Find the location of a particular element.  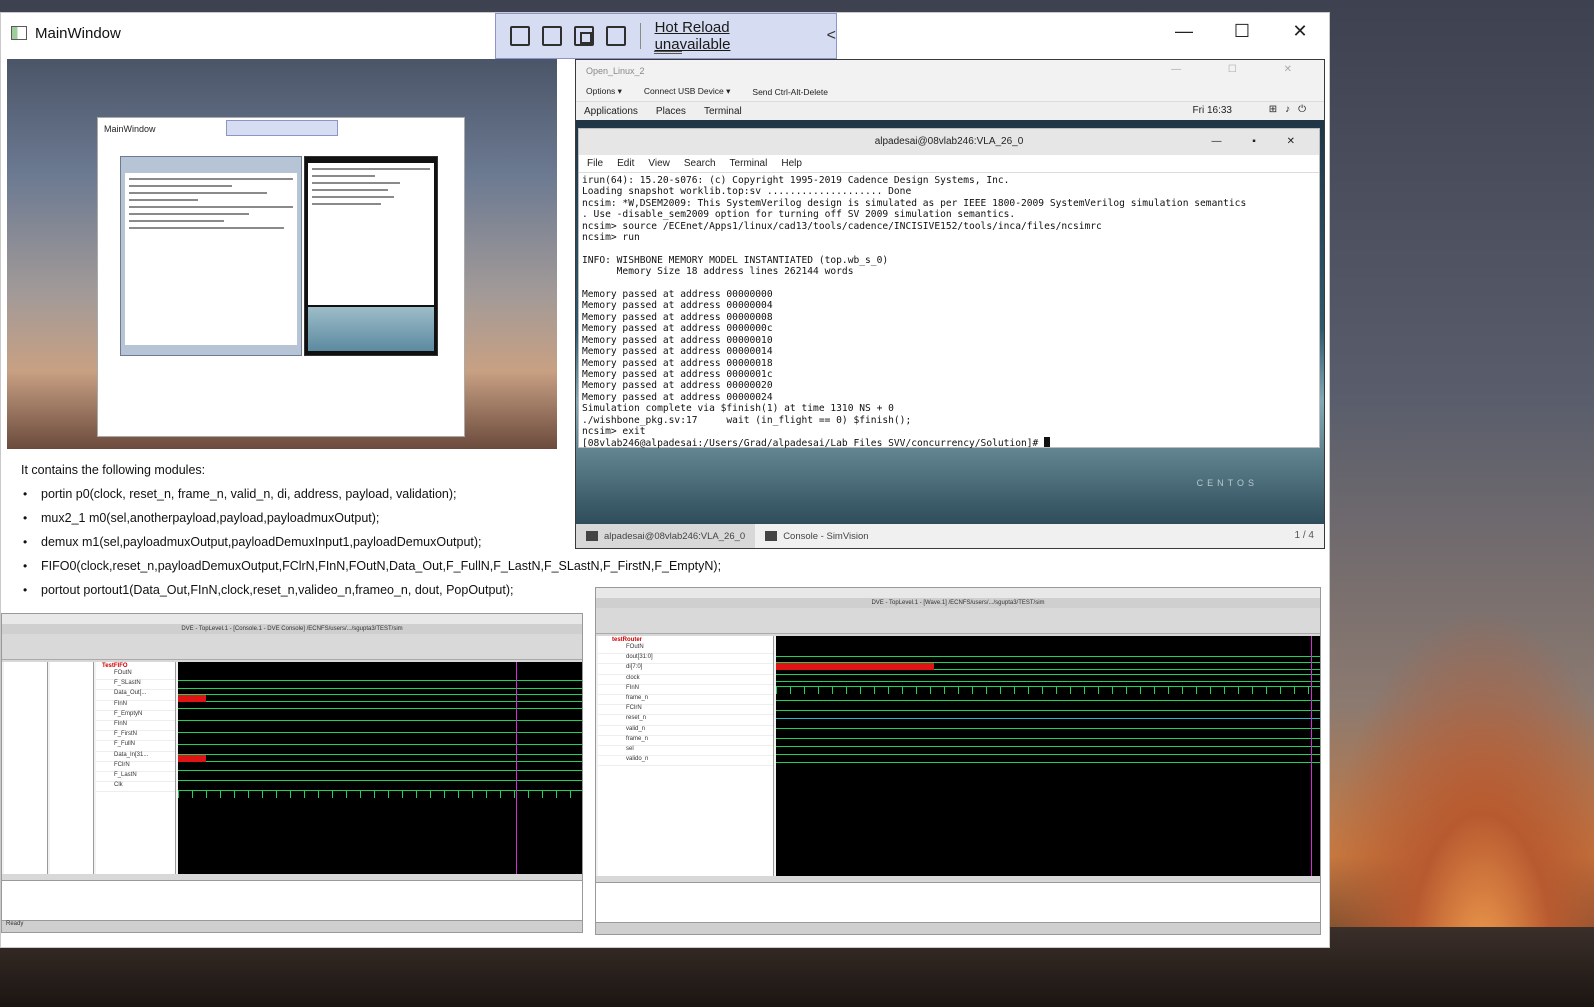

signal-row: F_LastN is located at coordinates (135, 777).